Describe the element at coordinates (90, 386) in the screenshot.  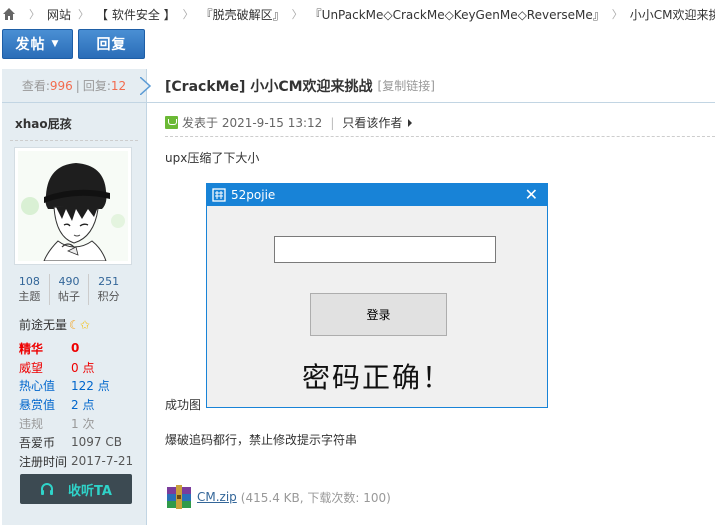
I see `attr-value: 122 点` at that location.